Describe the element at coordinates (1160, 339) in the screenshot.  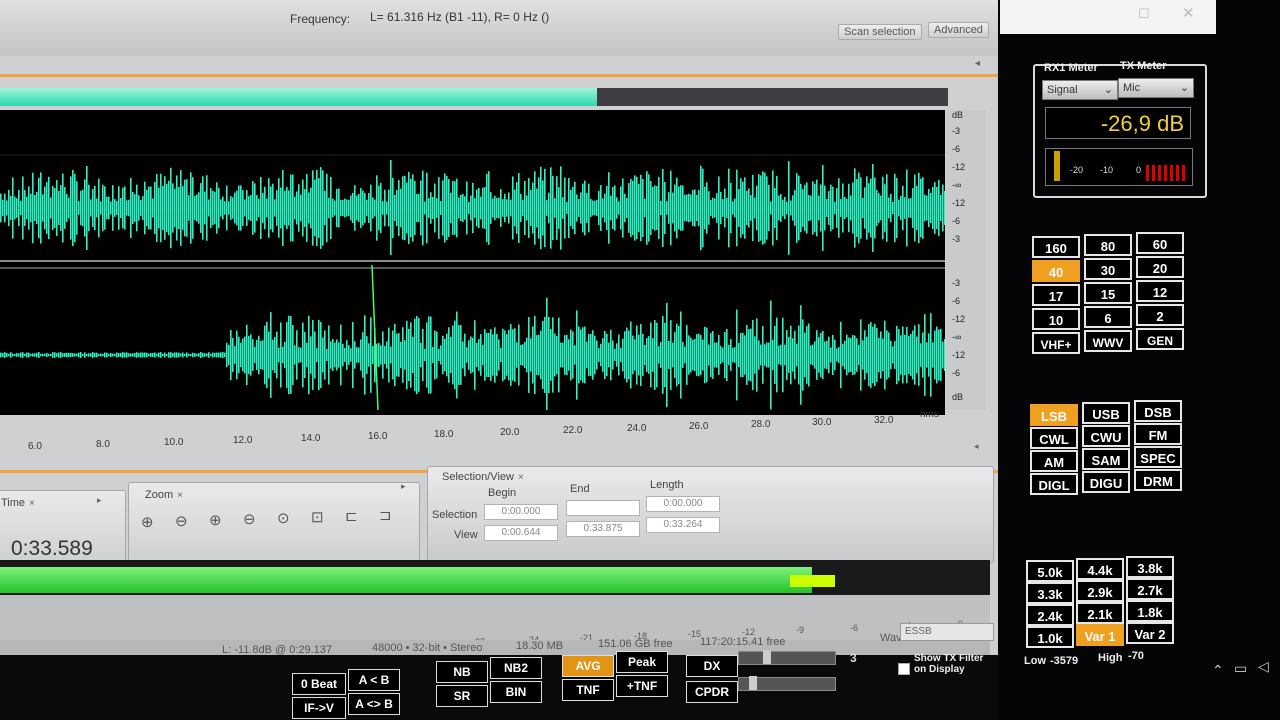
I see `band-button-gen: GEN` at that location.